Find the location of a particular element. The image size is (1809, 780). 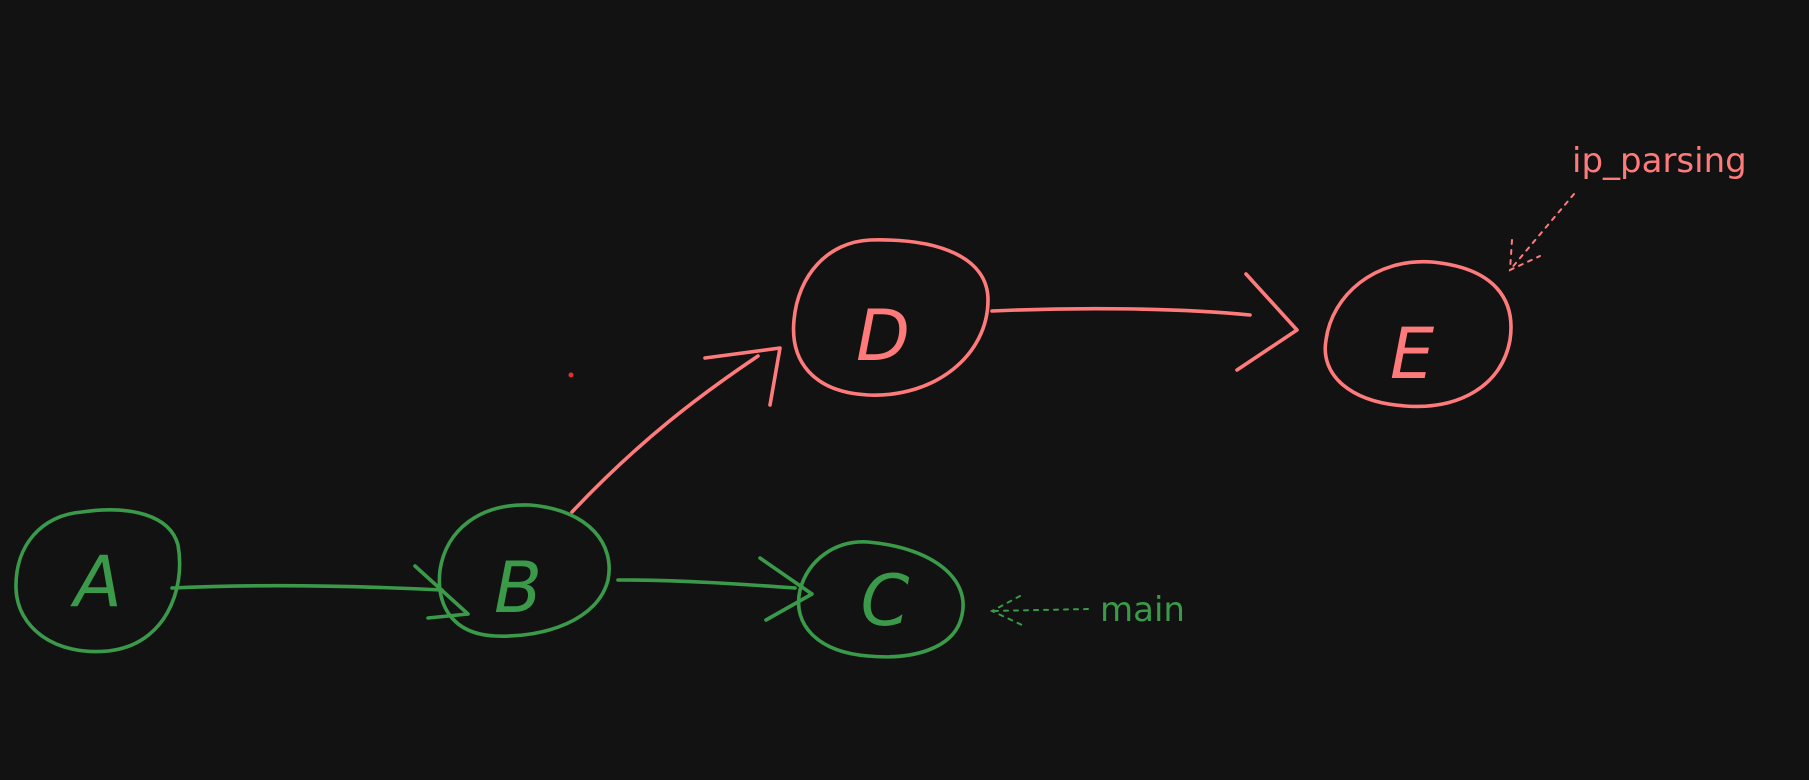

node-label: E is located at coordinates (1412, 354).